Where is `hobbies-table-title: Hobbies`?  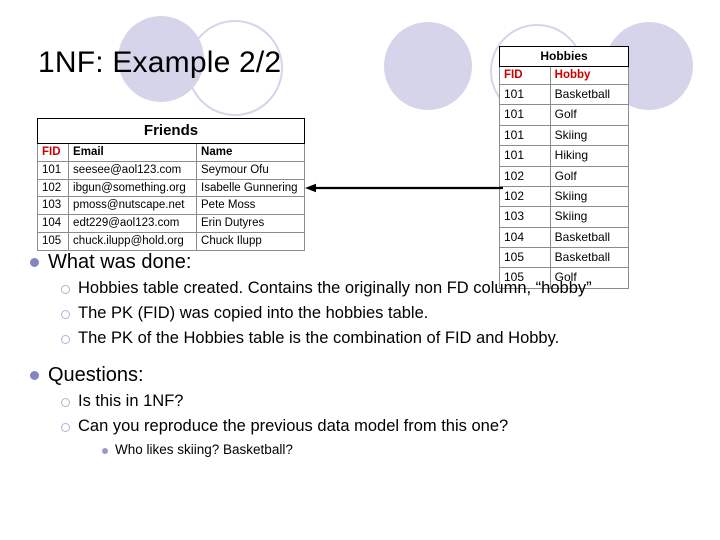
hobbies-table-title: Hobbies is located at coordinates (564, 57).